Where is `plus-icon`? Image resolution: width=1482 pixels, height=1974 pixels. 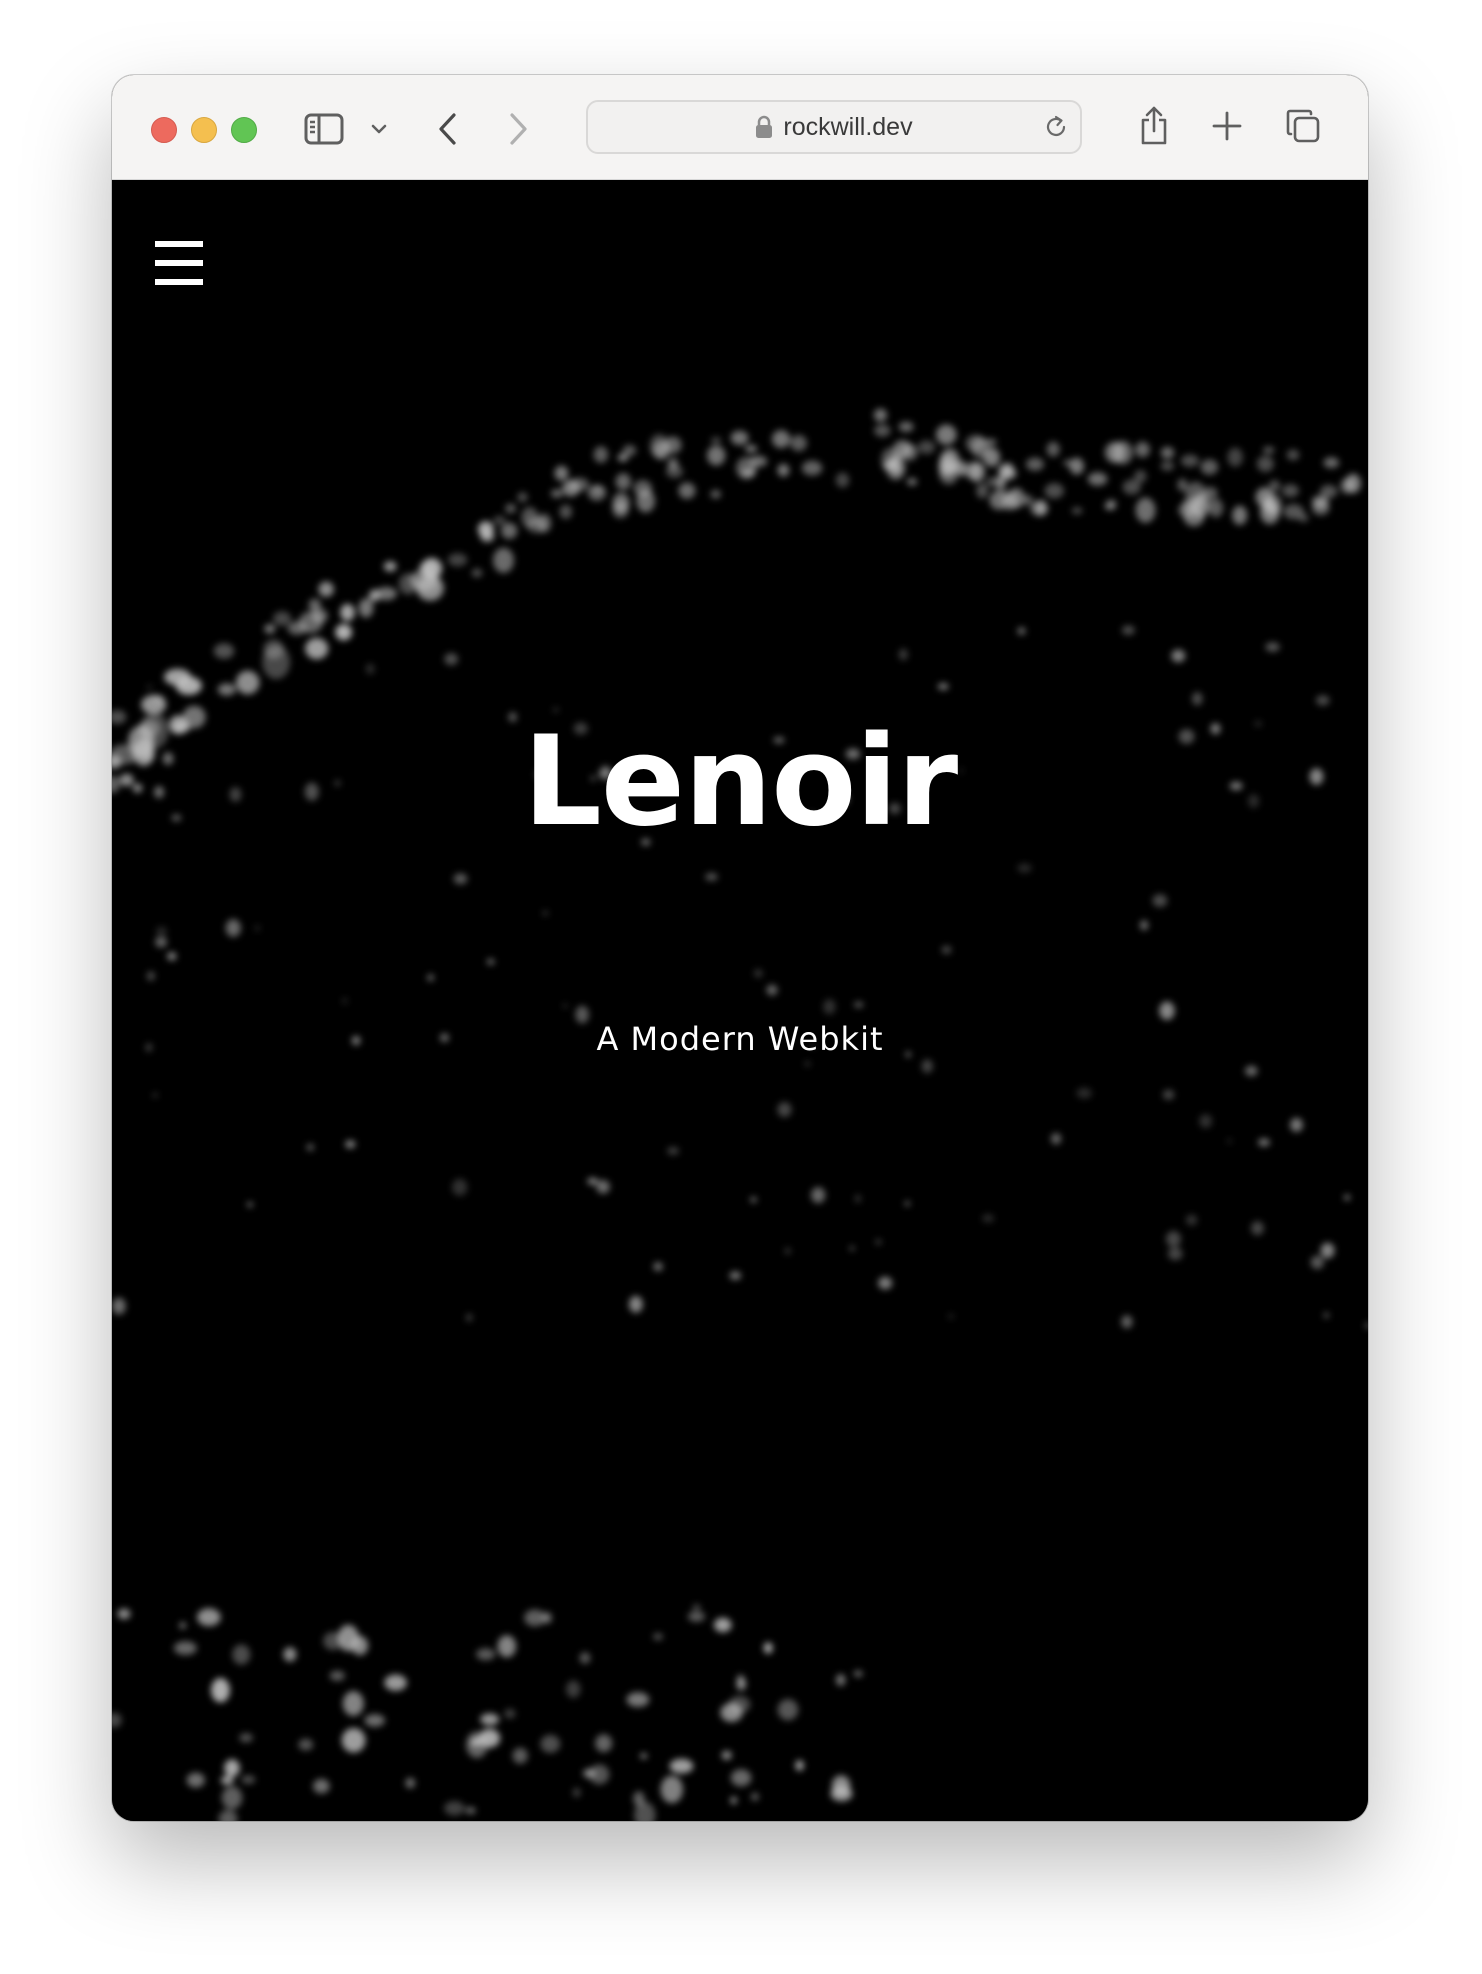
plus-icon is located at coordinates (1227, 126).